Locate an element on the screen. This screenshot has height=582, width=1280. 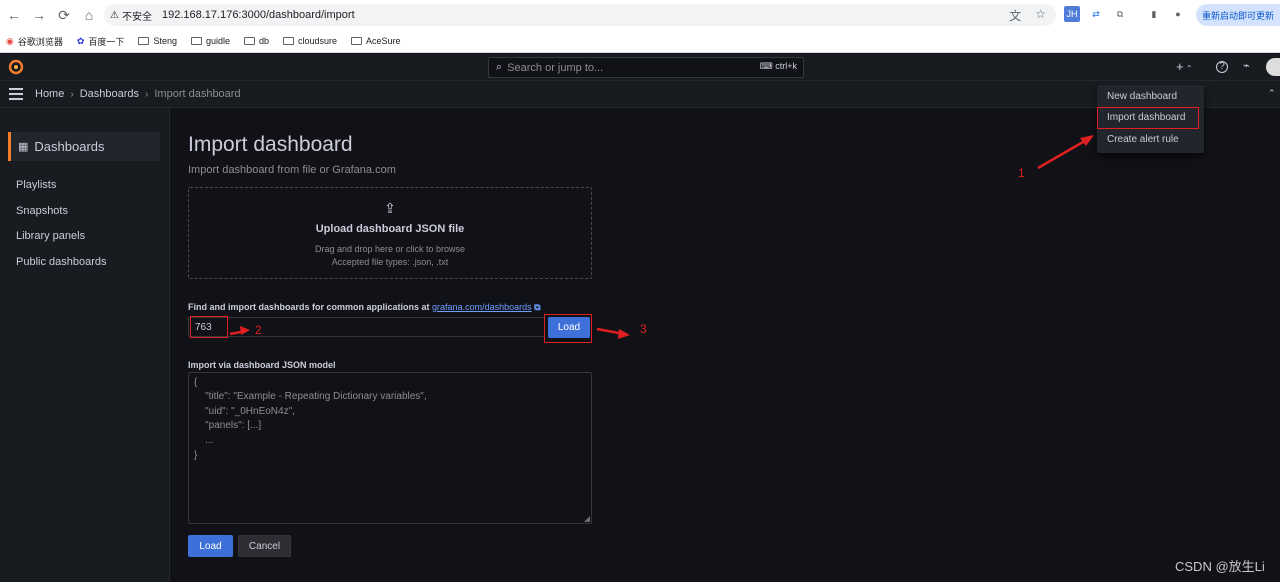
bookmark-steng: Steng is located at coordinates (157, 41).